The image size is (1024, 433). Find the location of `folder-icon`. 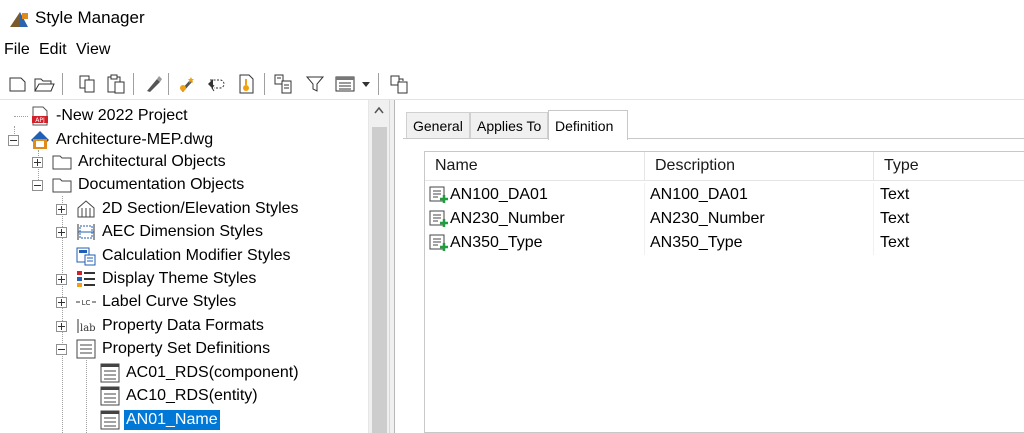

folder-icon is located at coordinates (62, 185).